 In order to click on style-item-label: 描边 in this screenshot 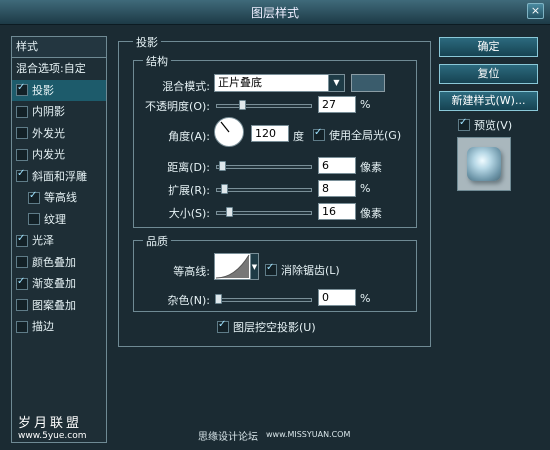, I will do `click(43, 327)`.